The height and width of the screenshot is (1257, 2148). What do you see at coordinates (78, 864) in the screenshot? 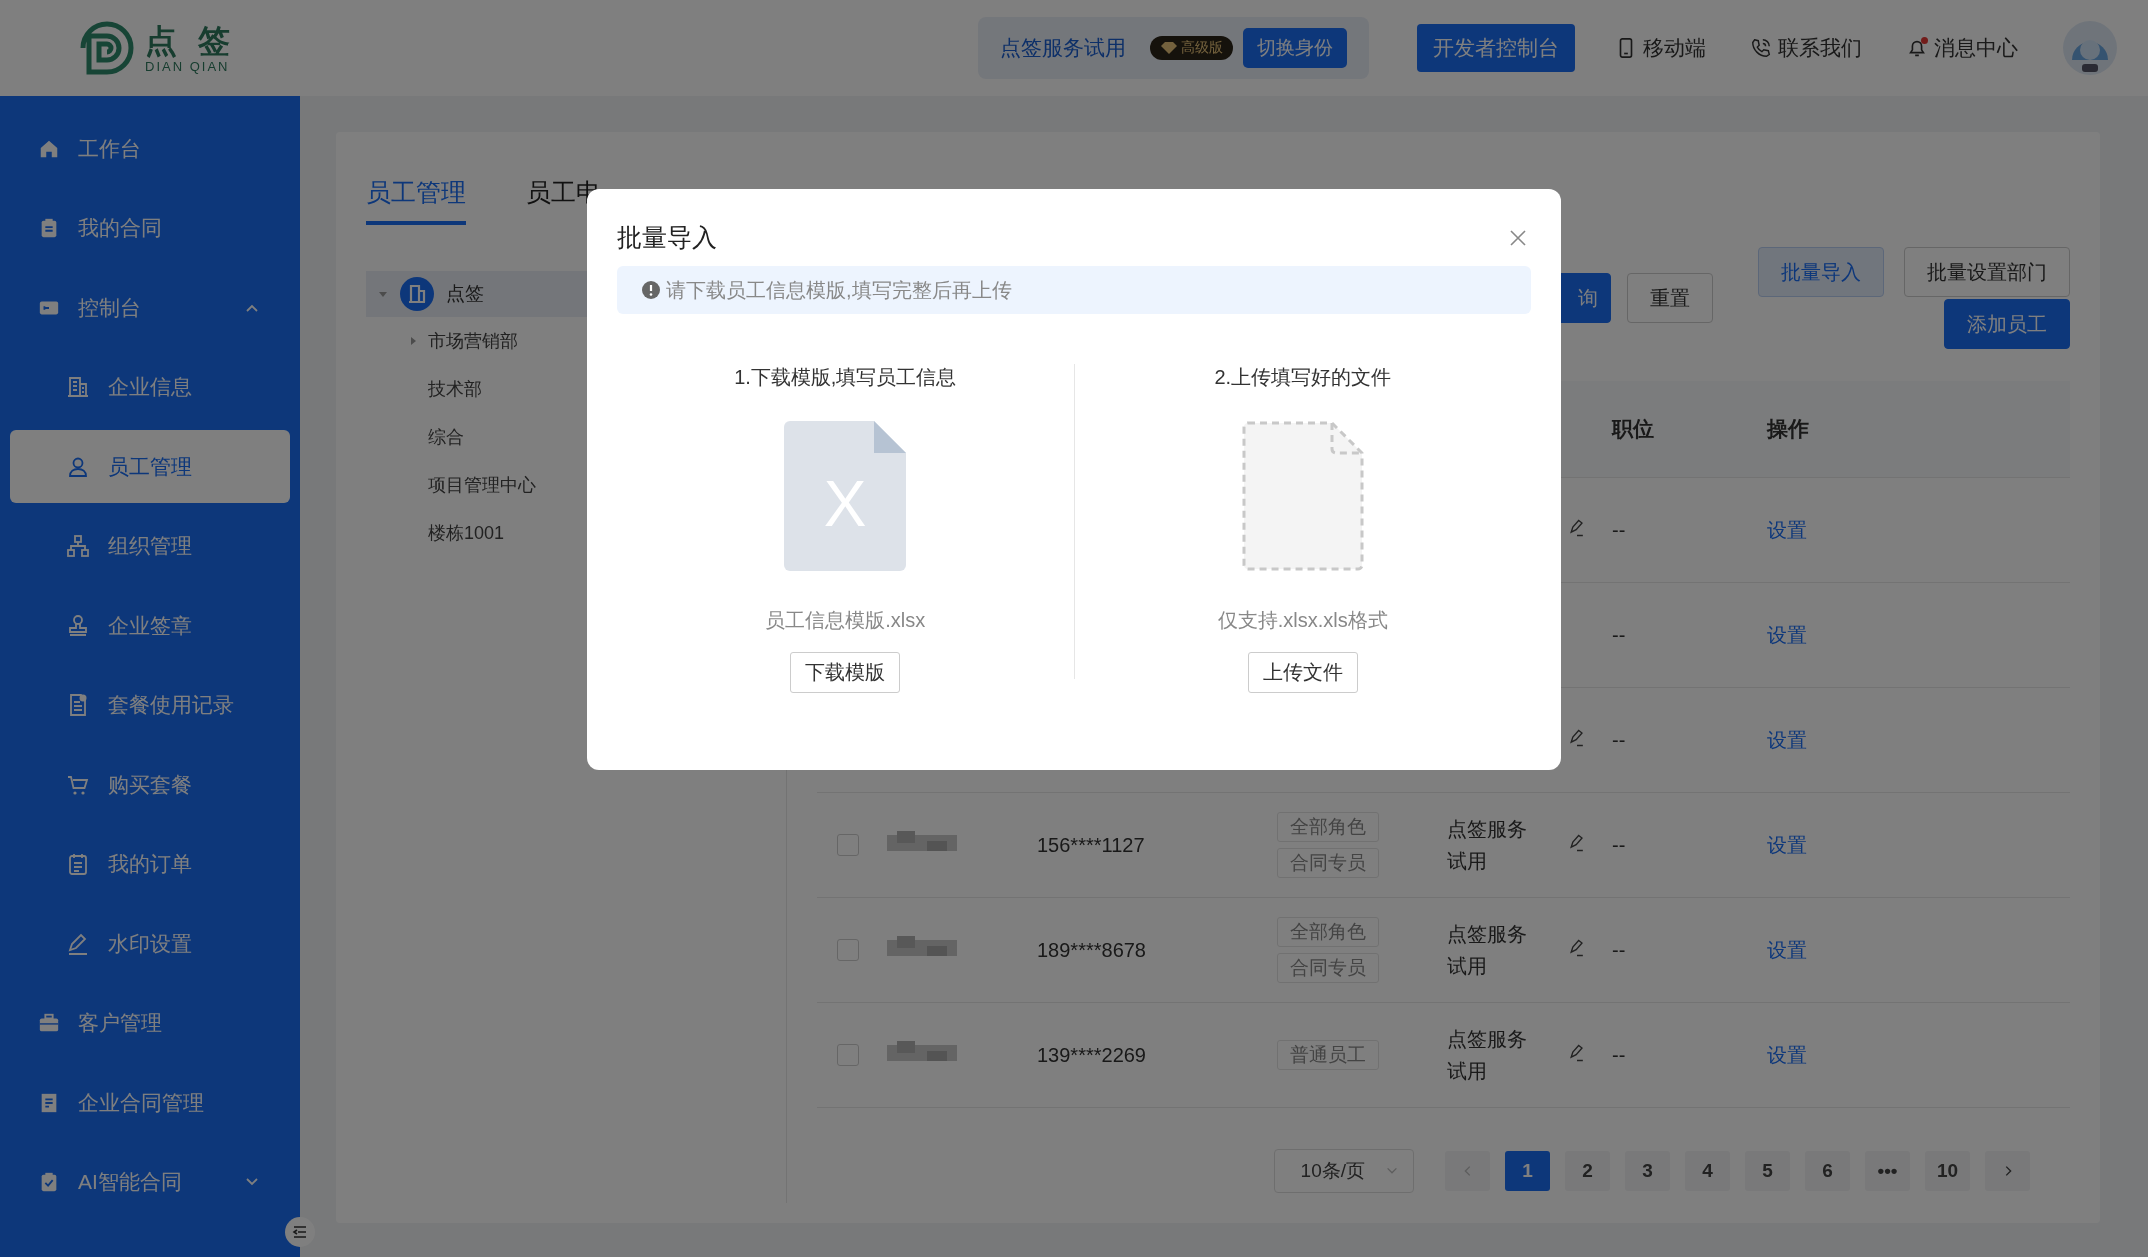
I see `list-icon` at bounding box center [78, 864].